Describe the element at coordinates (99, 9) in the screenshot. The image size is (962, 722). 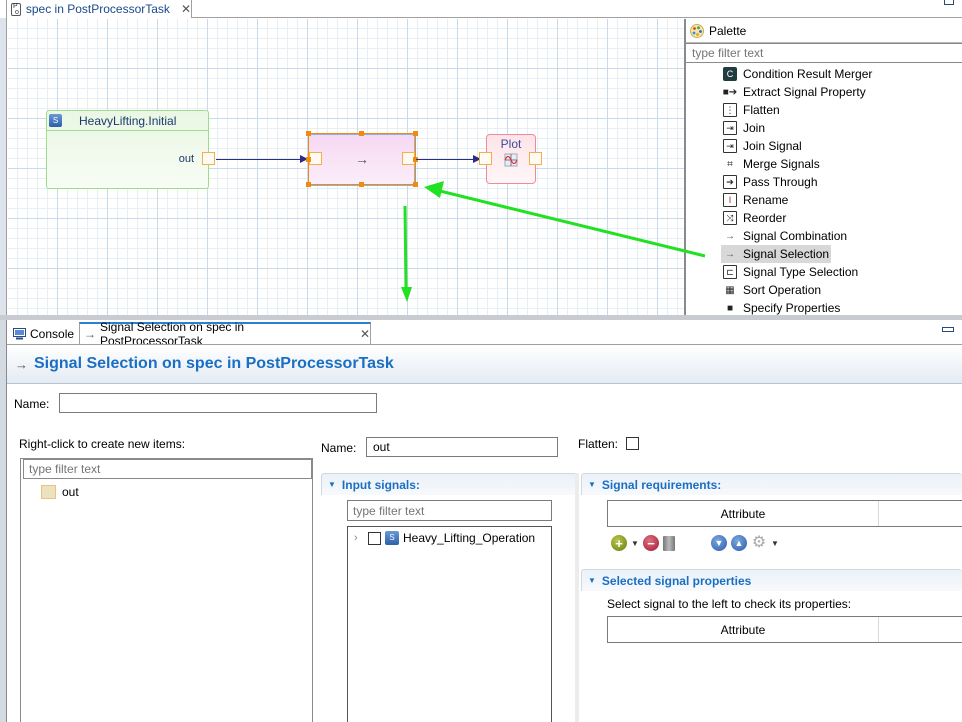
I see `editor-tab-spec: P o spec in PostProcessorTask ✕` at that location.